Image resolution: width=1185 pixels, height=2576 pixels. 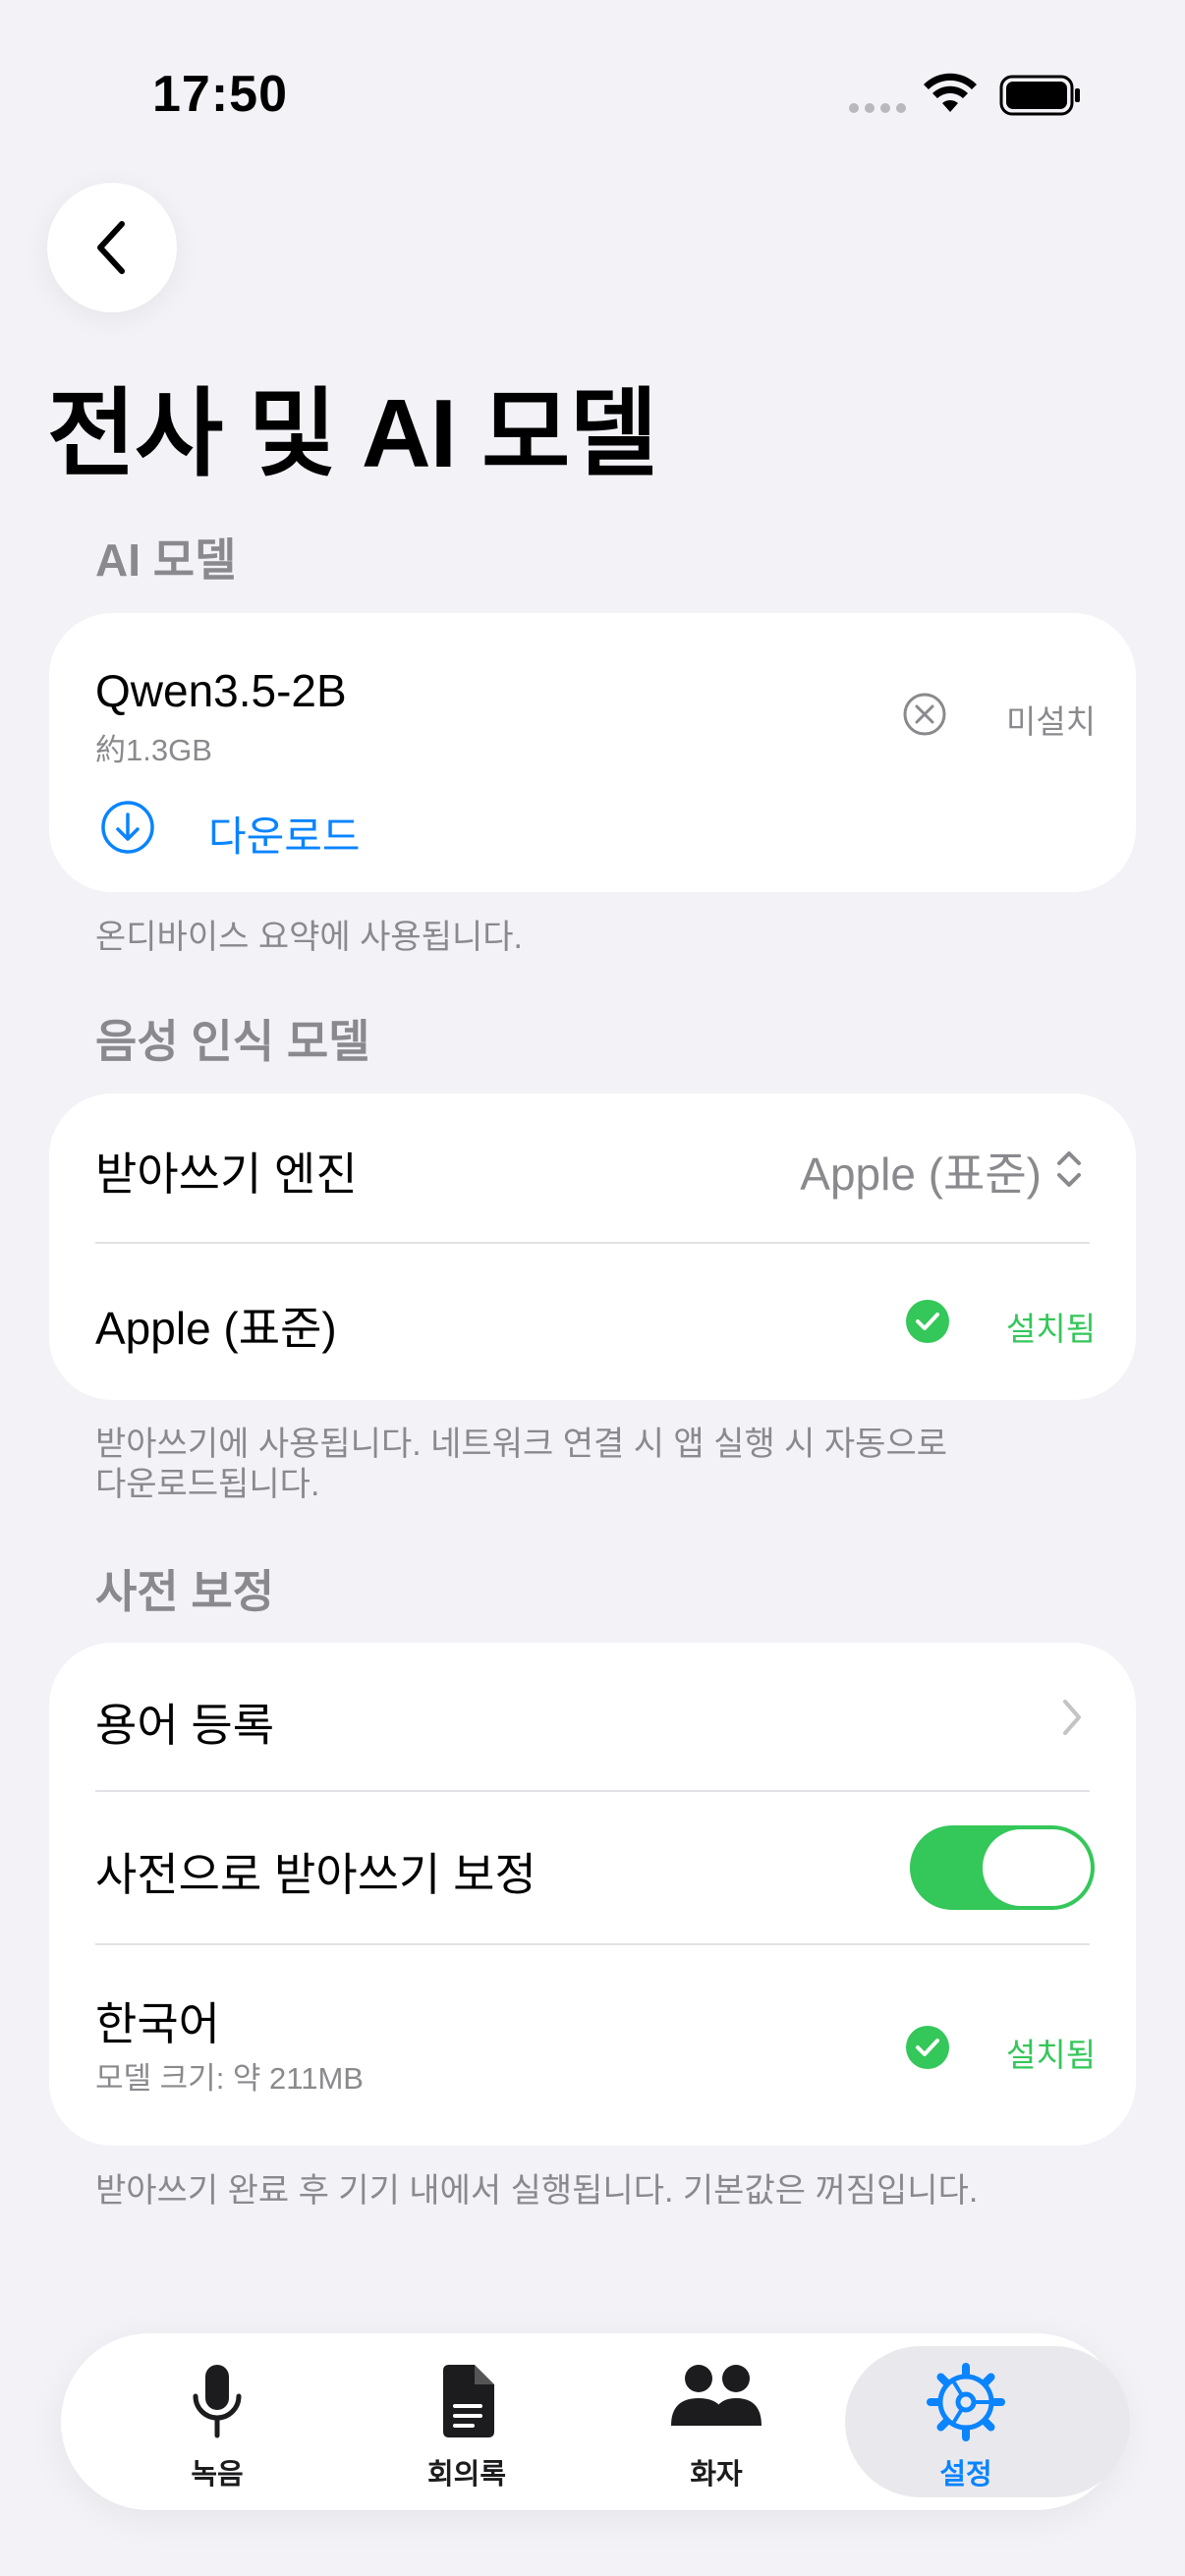 I want to click on term-register-label: 용어 등록, so click(x=185, y=1725).